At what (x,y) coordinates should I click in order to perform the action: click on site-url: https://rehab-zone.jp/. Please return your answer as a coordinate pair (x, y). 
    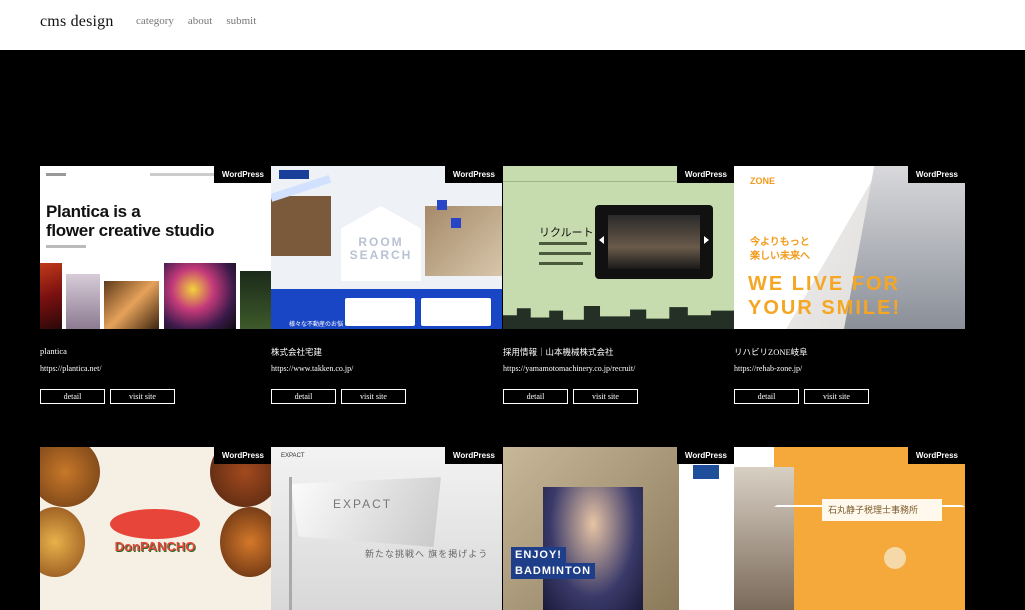
    Looking at the image, I should click on (768, 368).